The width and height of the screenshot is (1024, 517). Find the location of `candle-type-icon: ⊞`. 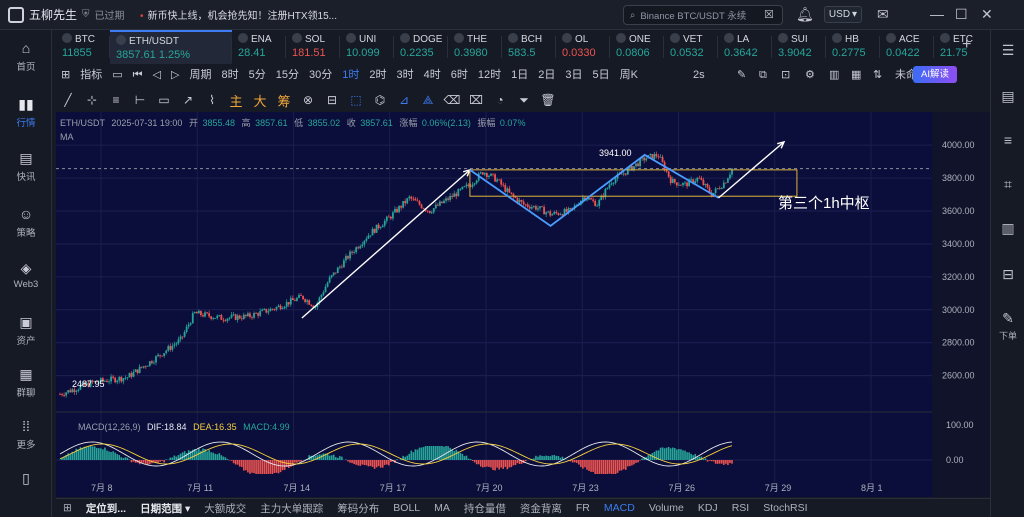

candle-type-icon: ⊞ is located at coordinates (65, 75).